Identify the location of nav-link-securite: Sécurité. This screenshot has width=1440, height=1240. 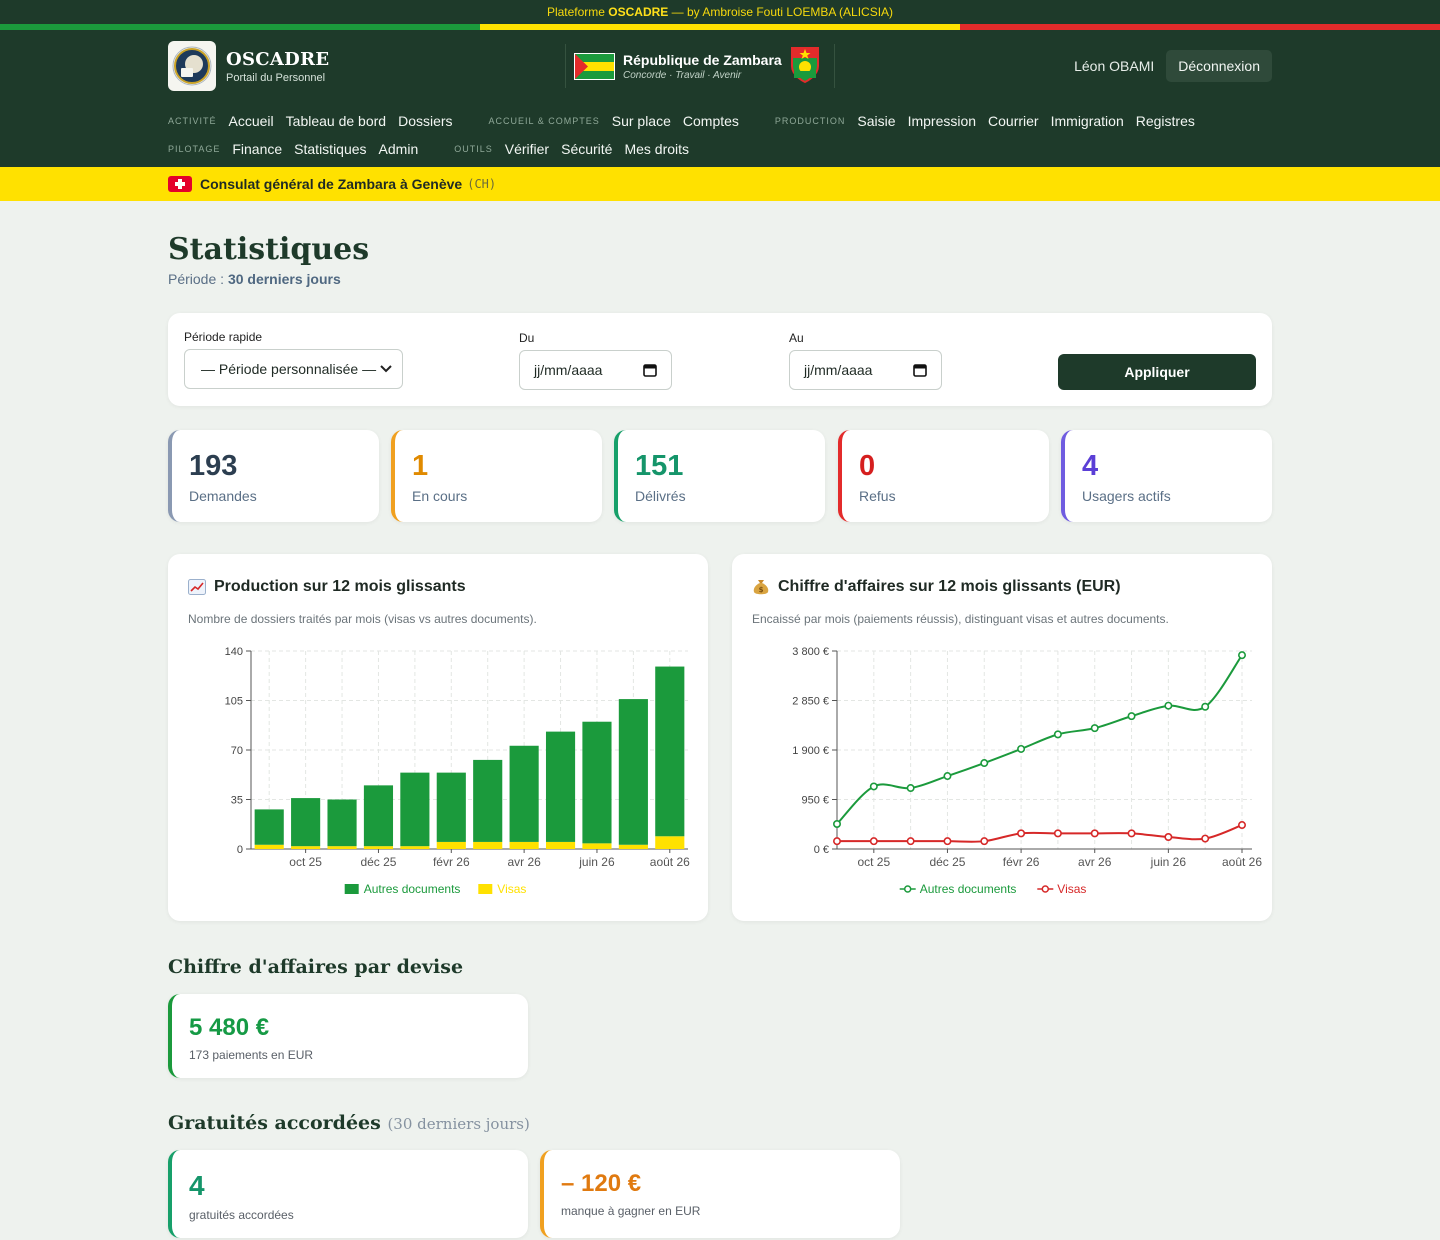
(586, 149).